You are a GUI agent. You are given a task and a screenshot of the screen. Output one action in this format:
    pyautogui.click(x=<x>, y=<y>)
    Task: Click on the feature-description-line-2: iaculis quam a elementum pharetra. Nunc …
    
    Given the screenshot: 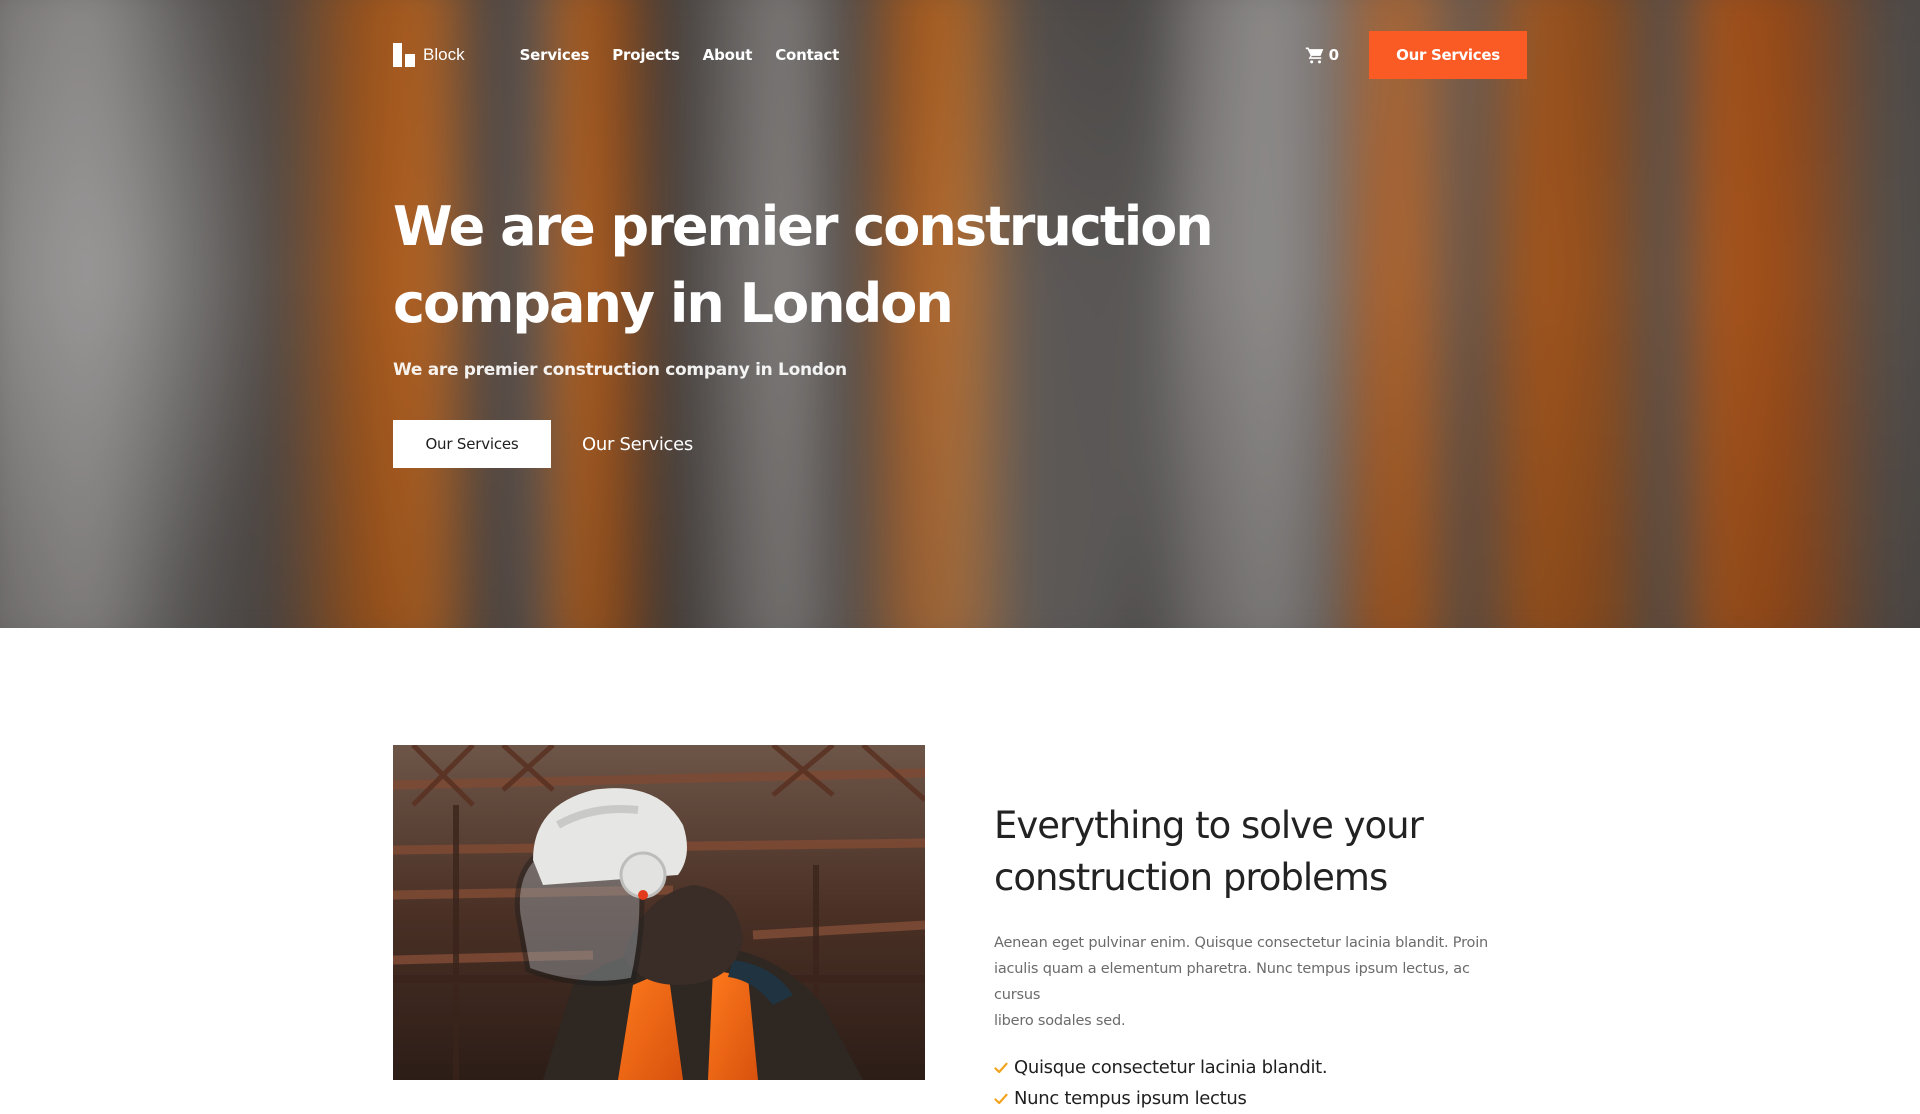 What is the action you would take?
    pyautogui.click(x=1232, y=982)
    